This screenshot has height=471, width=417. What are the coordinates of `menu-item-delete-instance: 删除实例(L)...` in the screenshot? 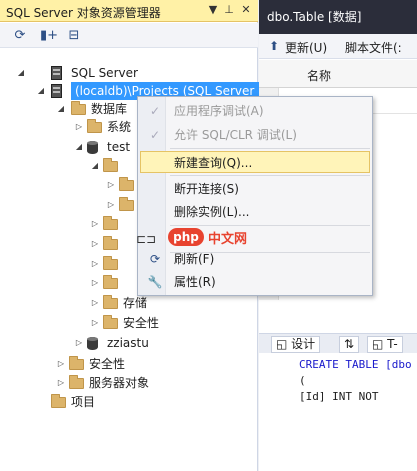 It's located at (255, 212).